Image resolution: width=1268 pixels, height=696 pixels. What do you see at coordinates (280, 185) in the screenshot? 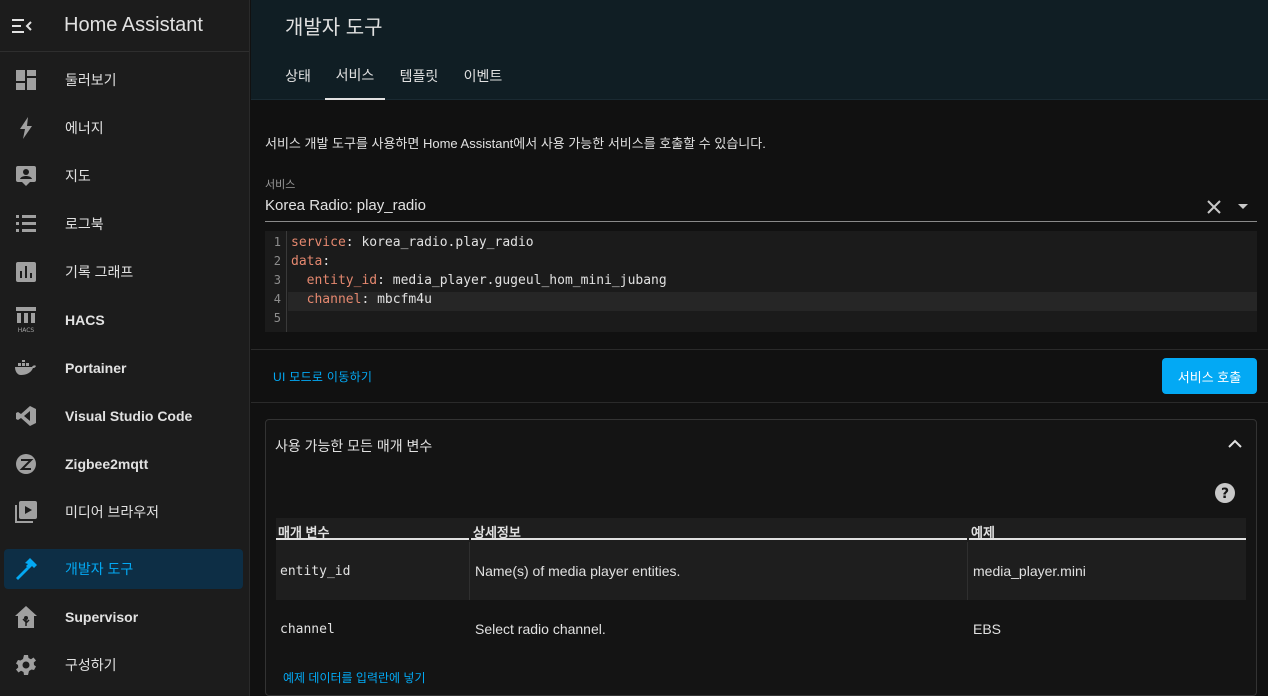
I see `service-field-label: 서비스` at bounding box center [280, 185].